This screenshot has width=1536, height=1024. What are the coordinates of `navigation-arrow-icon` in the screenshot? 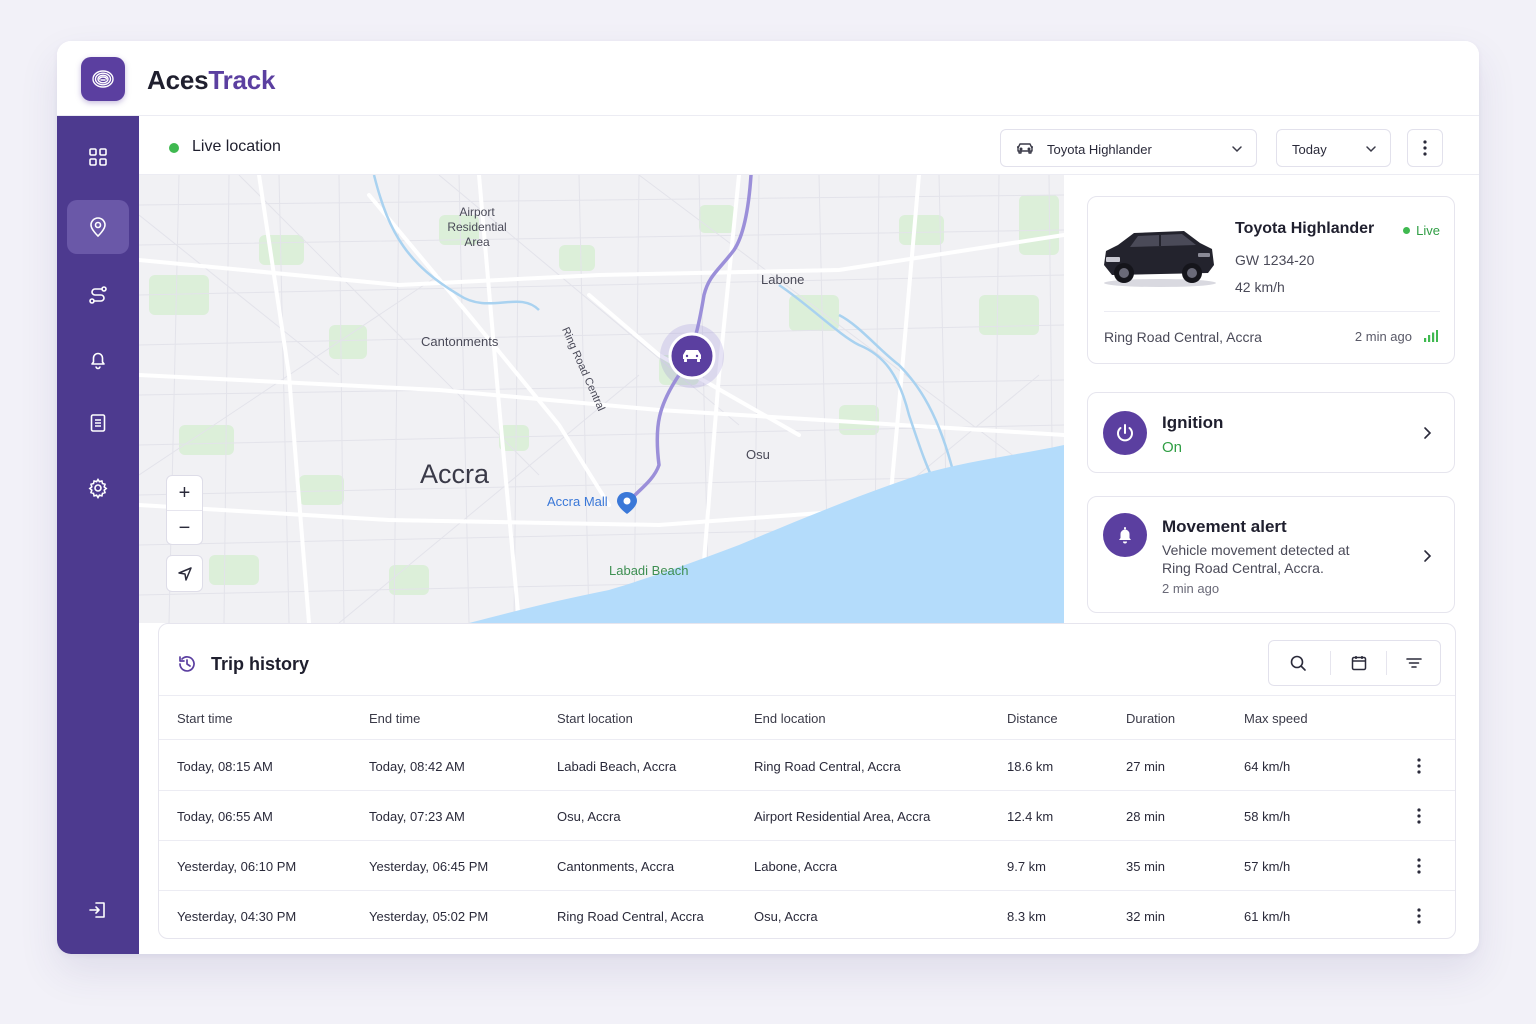 It's located at (184, 573).